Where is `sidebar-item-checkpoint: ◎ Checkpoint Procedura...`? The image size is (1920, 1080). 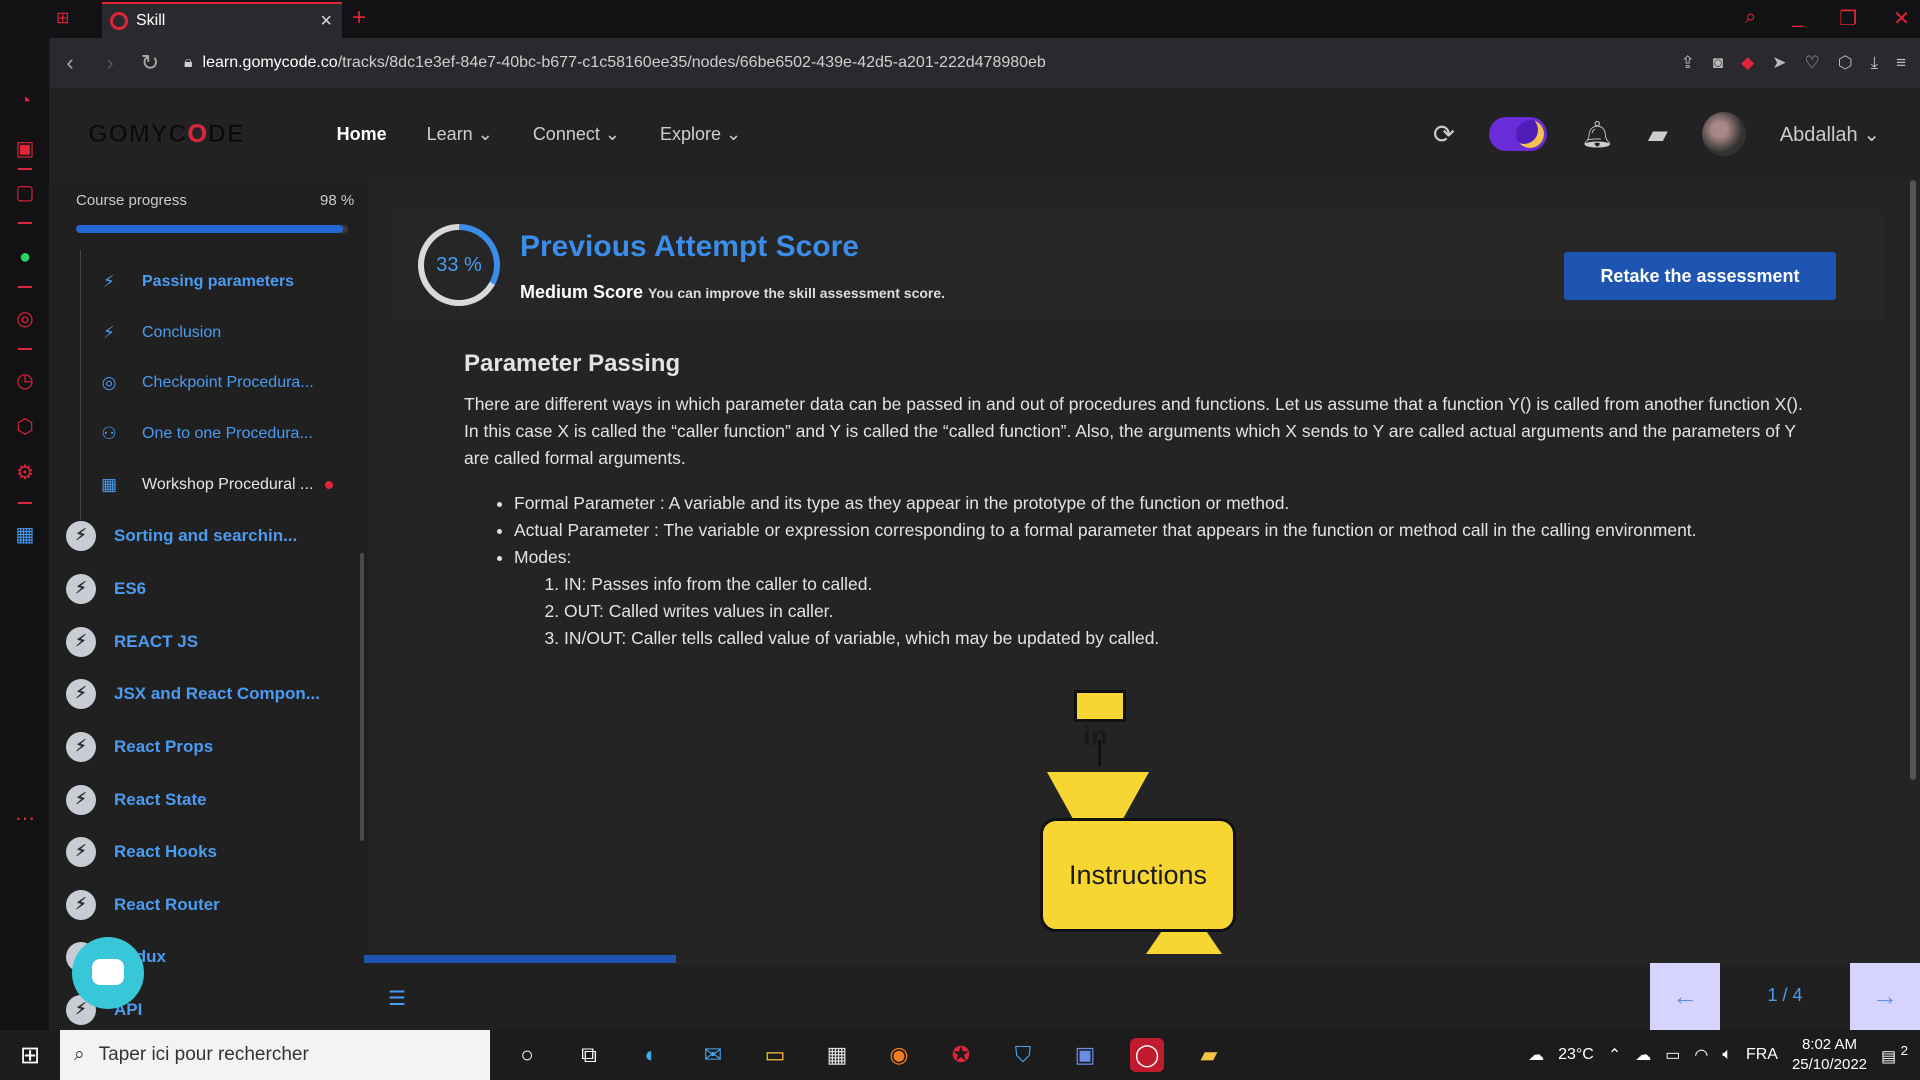
sidebar-item-checkpoint: ◎ Checkpoint Procedura... is located at coordinates (221, 383).